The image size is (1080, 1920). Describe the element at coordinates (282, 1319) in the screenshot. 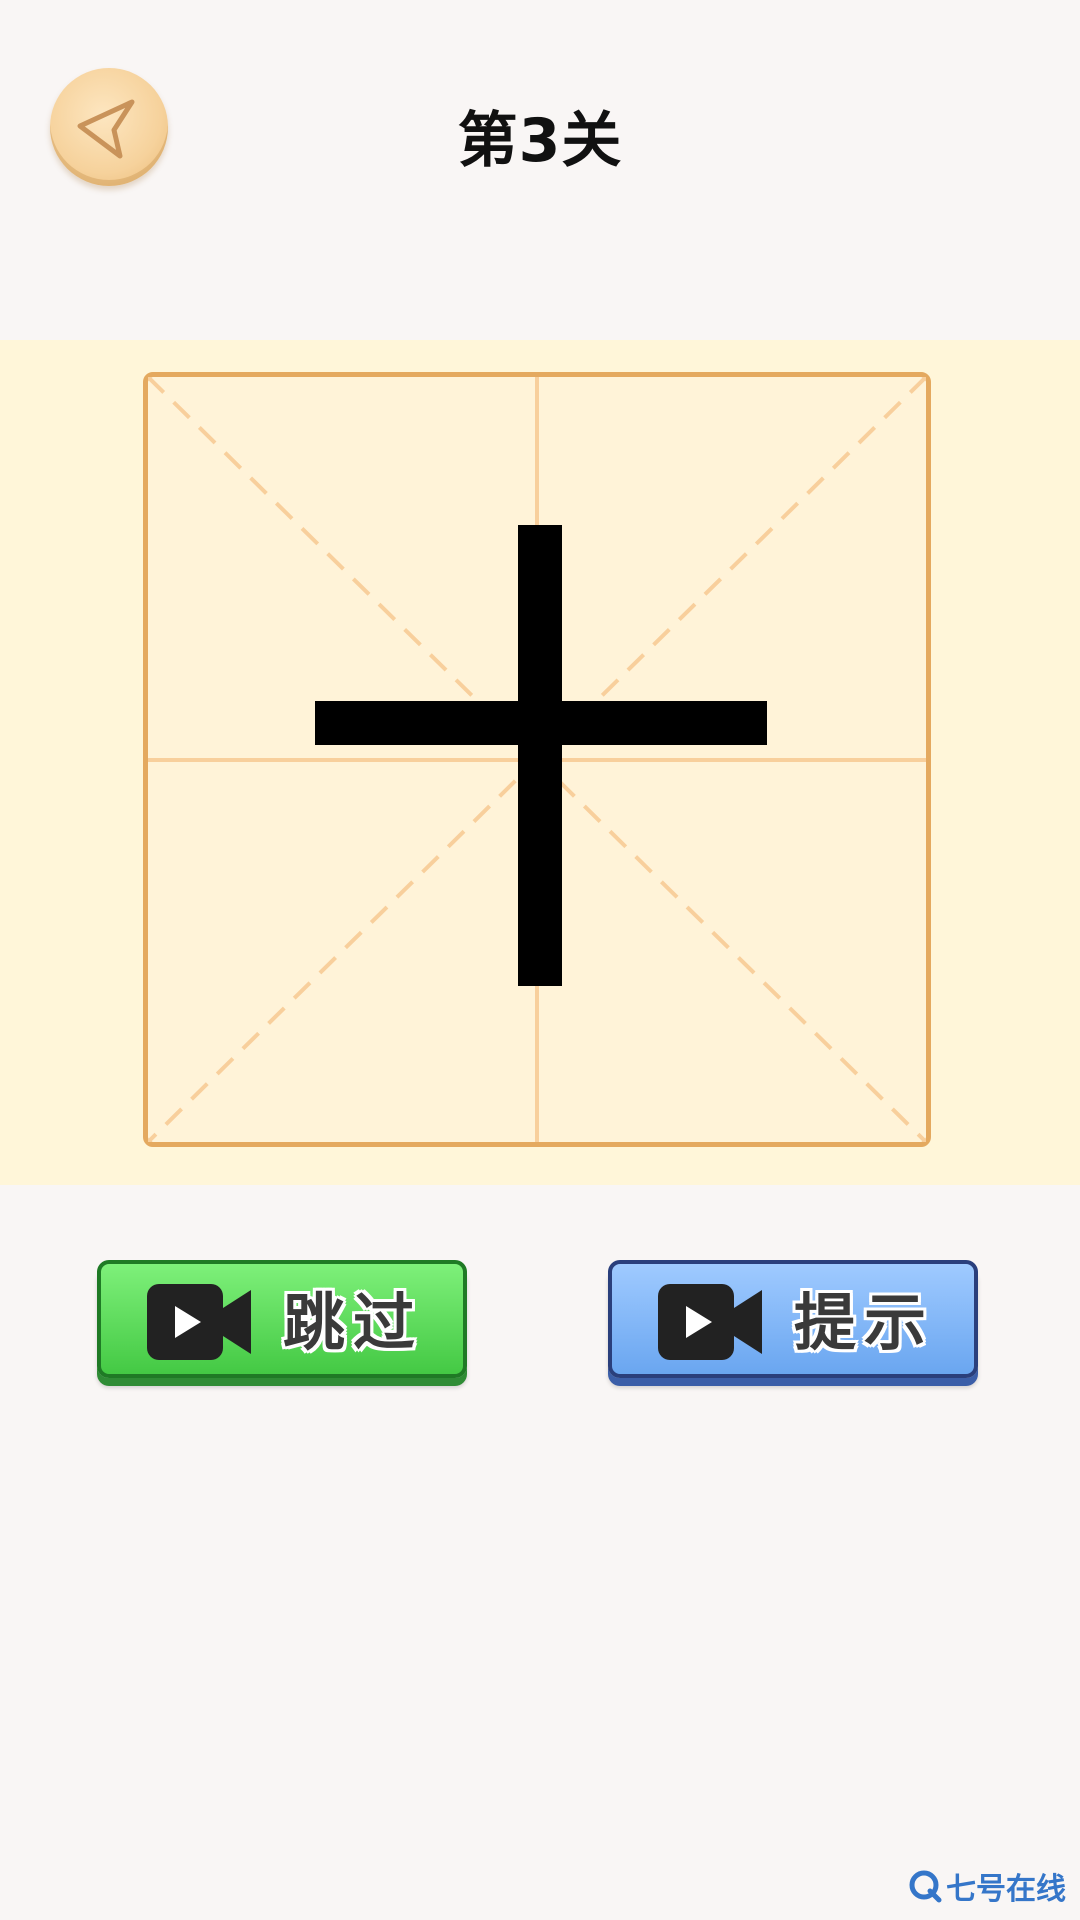

I see `skip-button: 跳过` at that location.